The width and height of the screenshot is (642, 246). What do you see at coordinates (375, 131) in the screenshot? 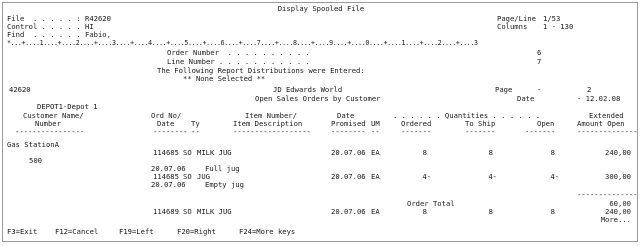
I see `underline-um: --` at bounding box center [375, 131].